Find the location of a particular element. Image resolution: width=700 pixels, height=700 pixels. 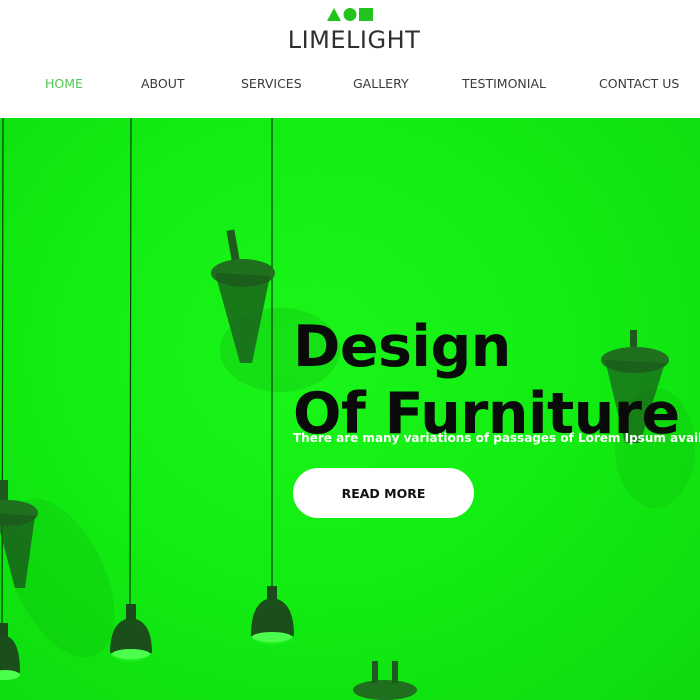

nav-item-services: SERVICES is located at coordinates (271, 84).